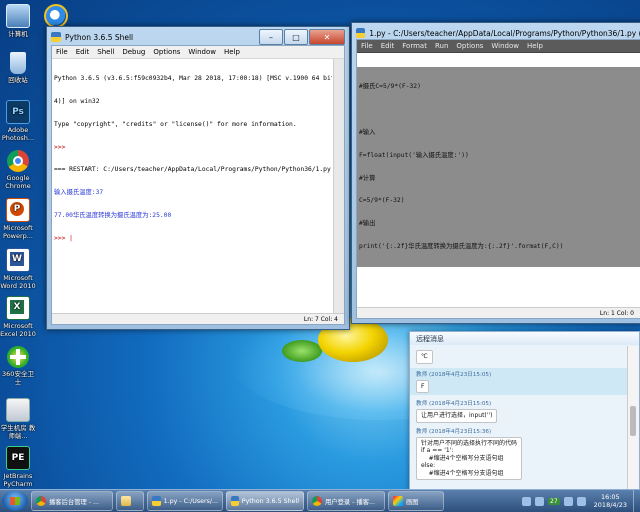 Image resolution: width=640 pixels, height=512 pixels. I want to click on classroom-icon, so click(18, 410).